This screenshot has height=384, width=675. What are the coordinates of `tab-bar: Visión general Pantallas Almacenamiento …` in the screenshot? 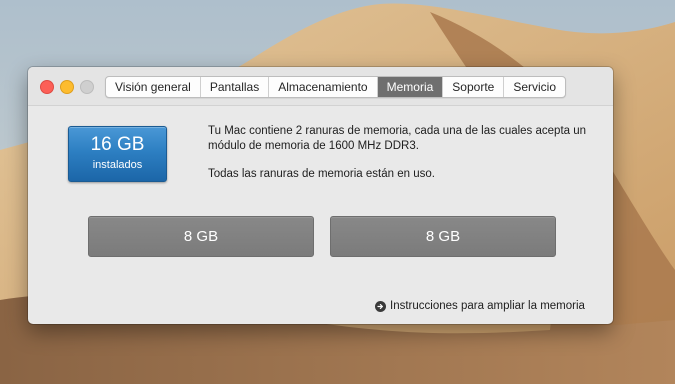 It's located at (336, 87).